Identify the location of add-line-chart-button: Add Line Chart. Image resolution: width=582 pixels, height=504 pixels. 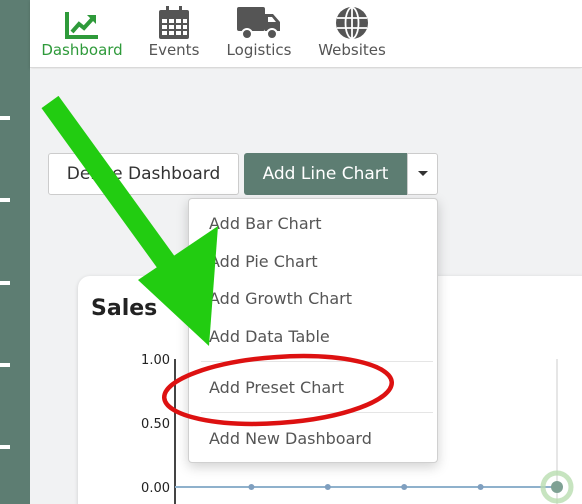
(325, 174).